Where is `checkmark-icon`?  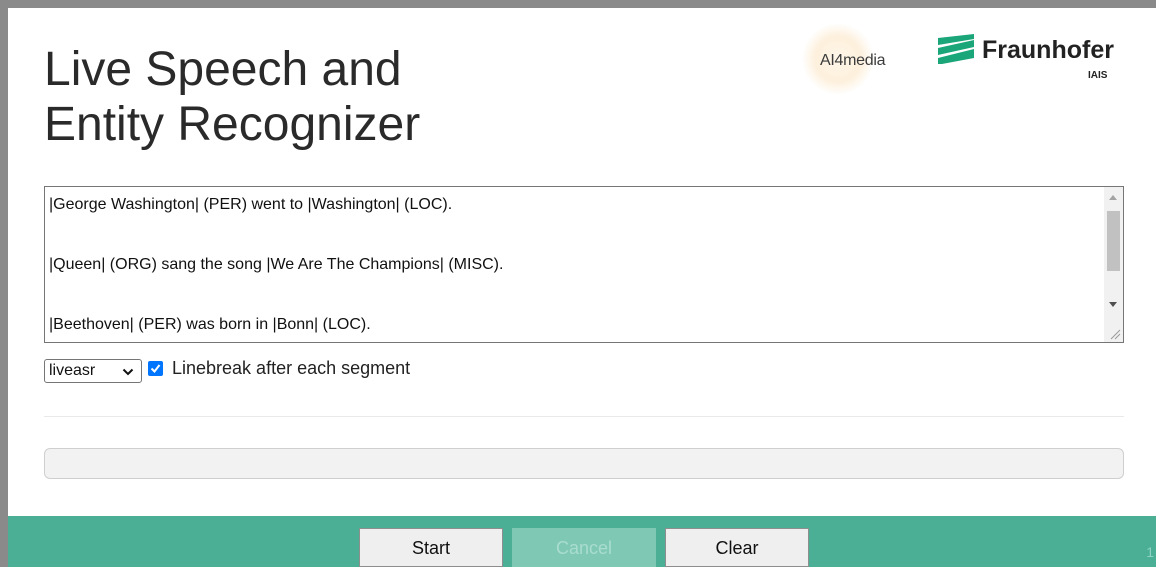 checkmark-icon is located at coordinates (155, 369).